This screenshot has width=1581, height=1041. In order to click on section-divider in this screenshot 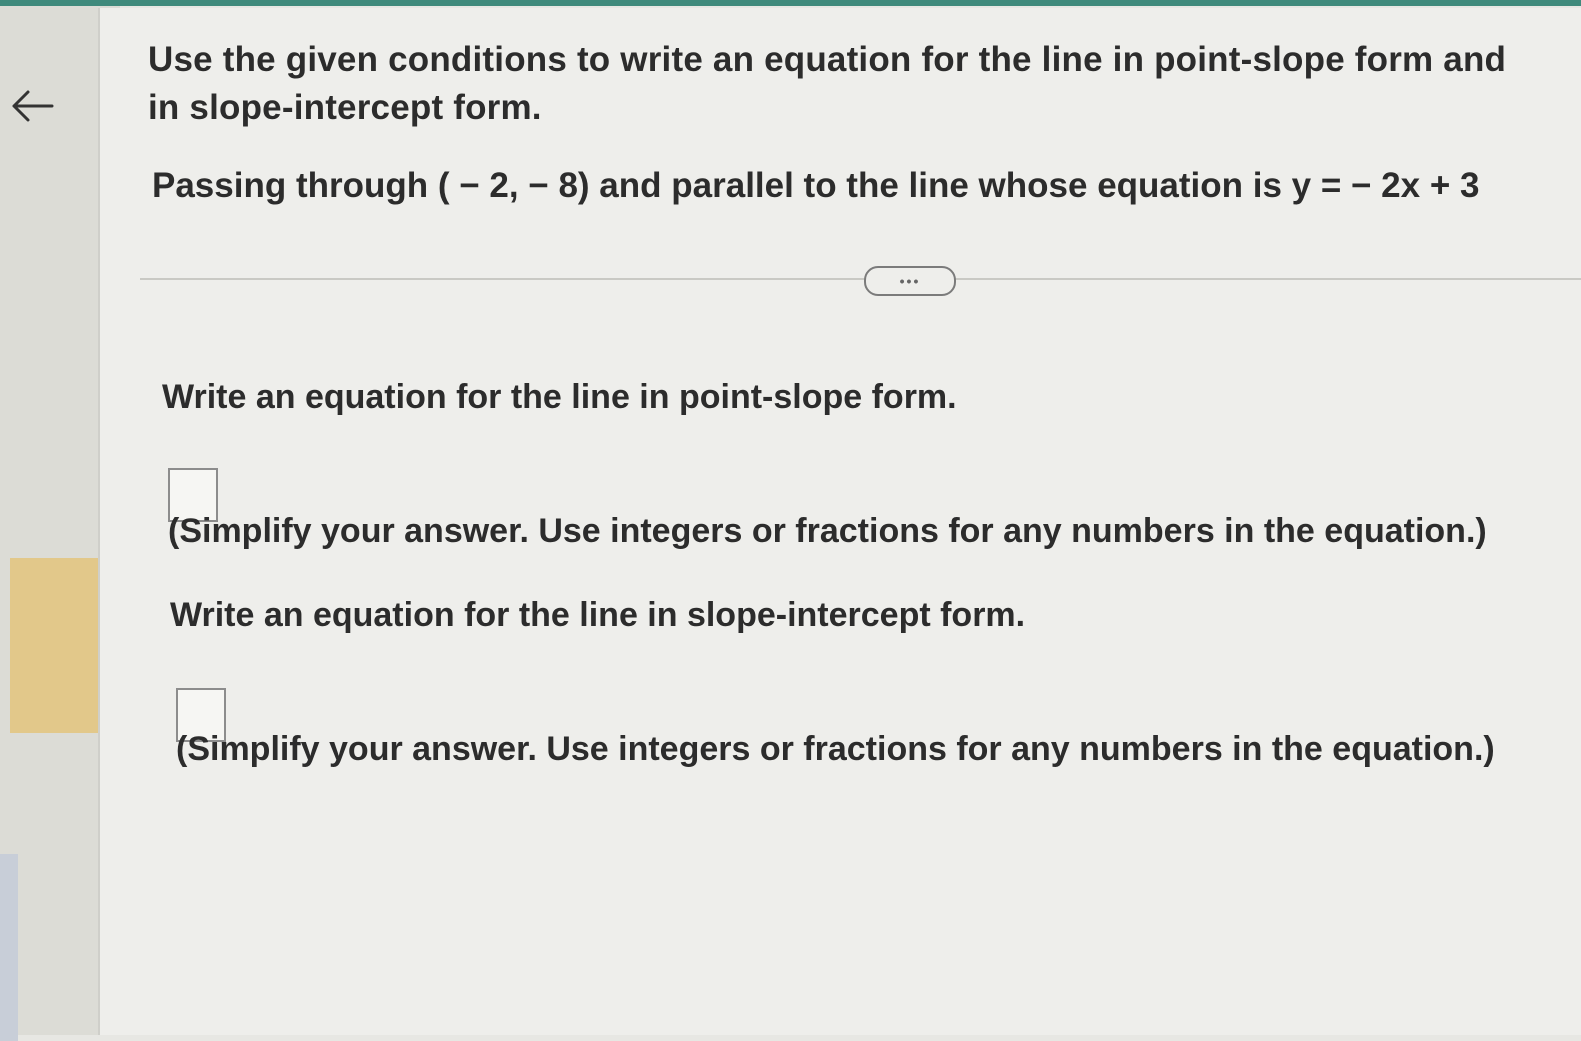, I will do `click(860, 279)`.